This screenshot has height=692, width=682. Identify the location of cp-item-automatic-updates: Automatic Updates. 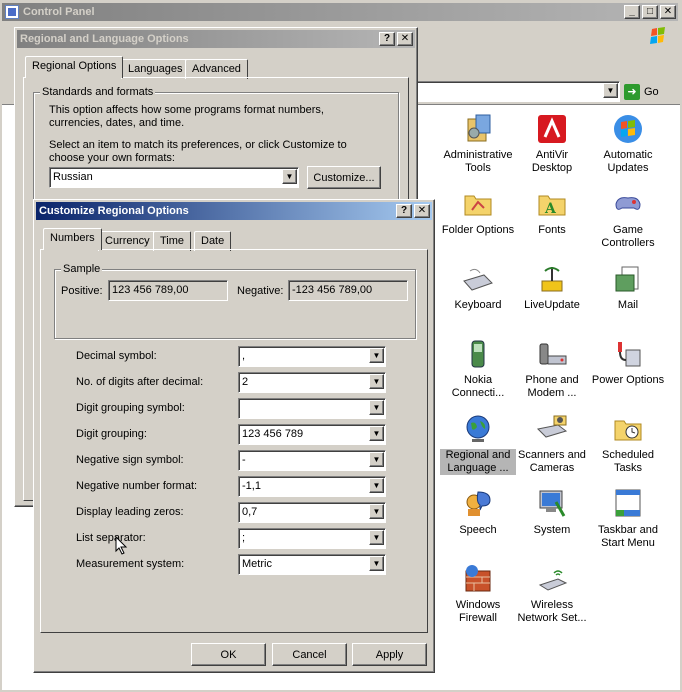
(628, 144).